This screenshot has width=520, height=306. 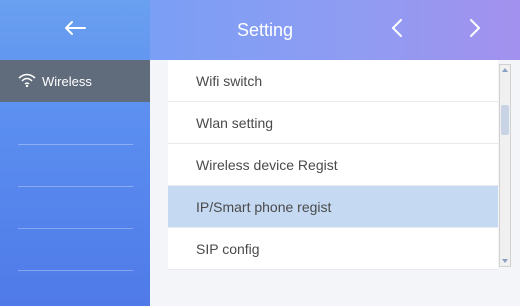 I want to click on prev-button, so click(x=397, y=30).